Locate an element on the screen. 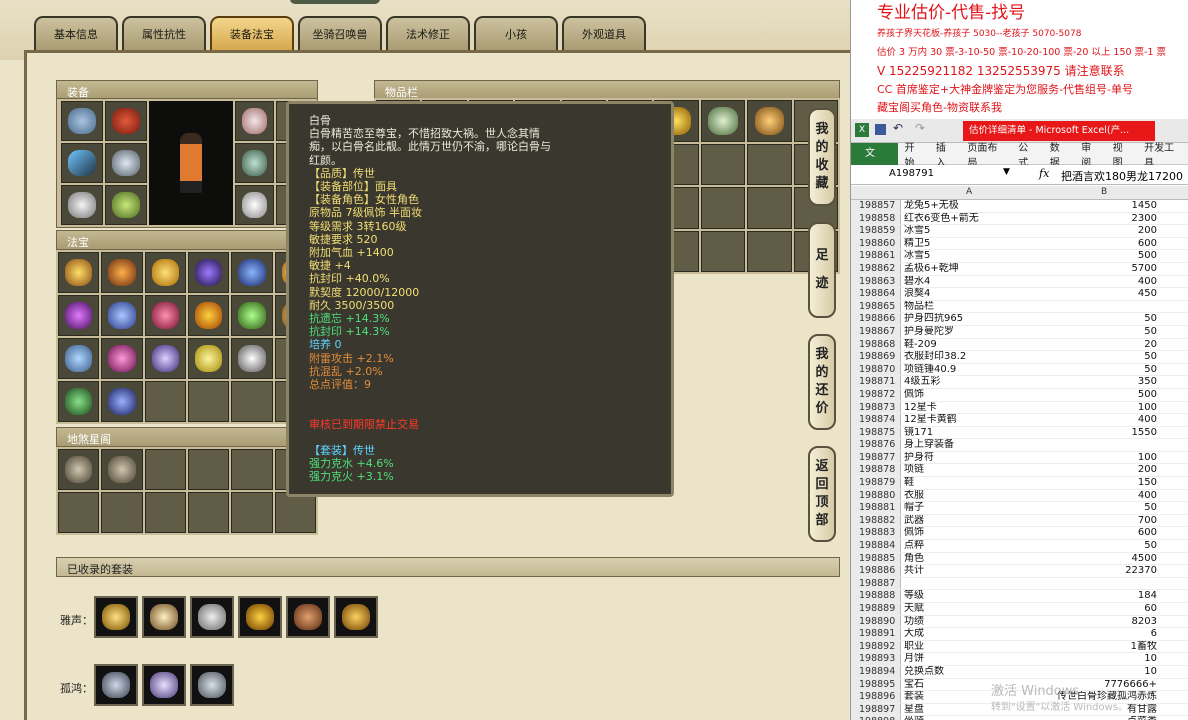 Image resolution: width=1188 pixels, height=720 pixels. row-number: 198882 is located at coordinates (876, 520).